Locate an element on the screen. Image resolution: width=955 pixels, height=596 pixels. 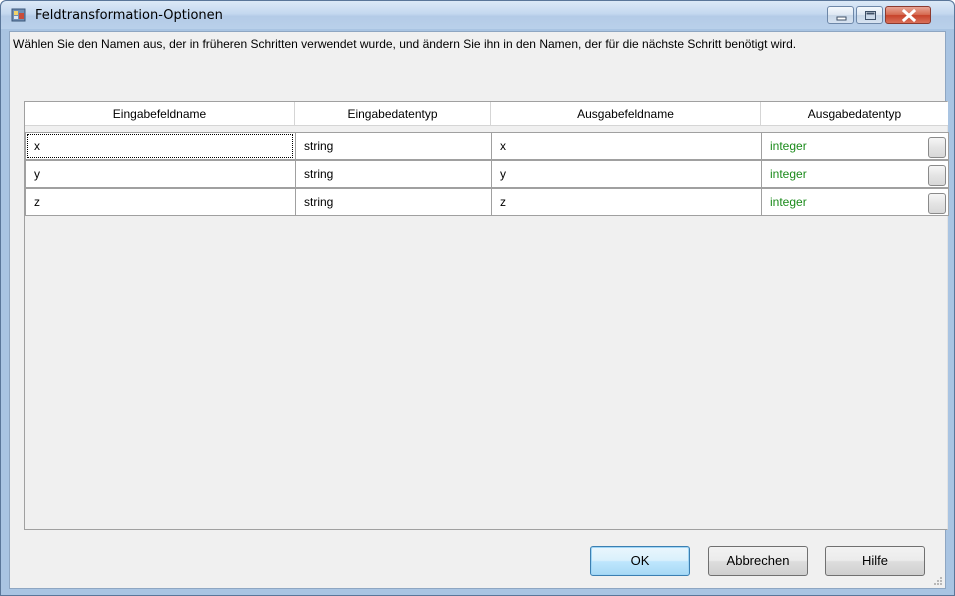
column-header-output-type: Ausgabedatentyp is located at coordinates (854, 114).